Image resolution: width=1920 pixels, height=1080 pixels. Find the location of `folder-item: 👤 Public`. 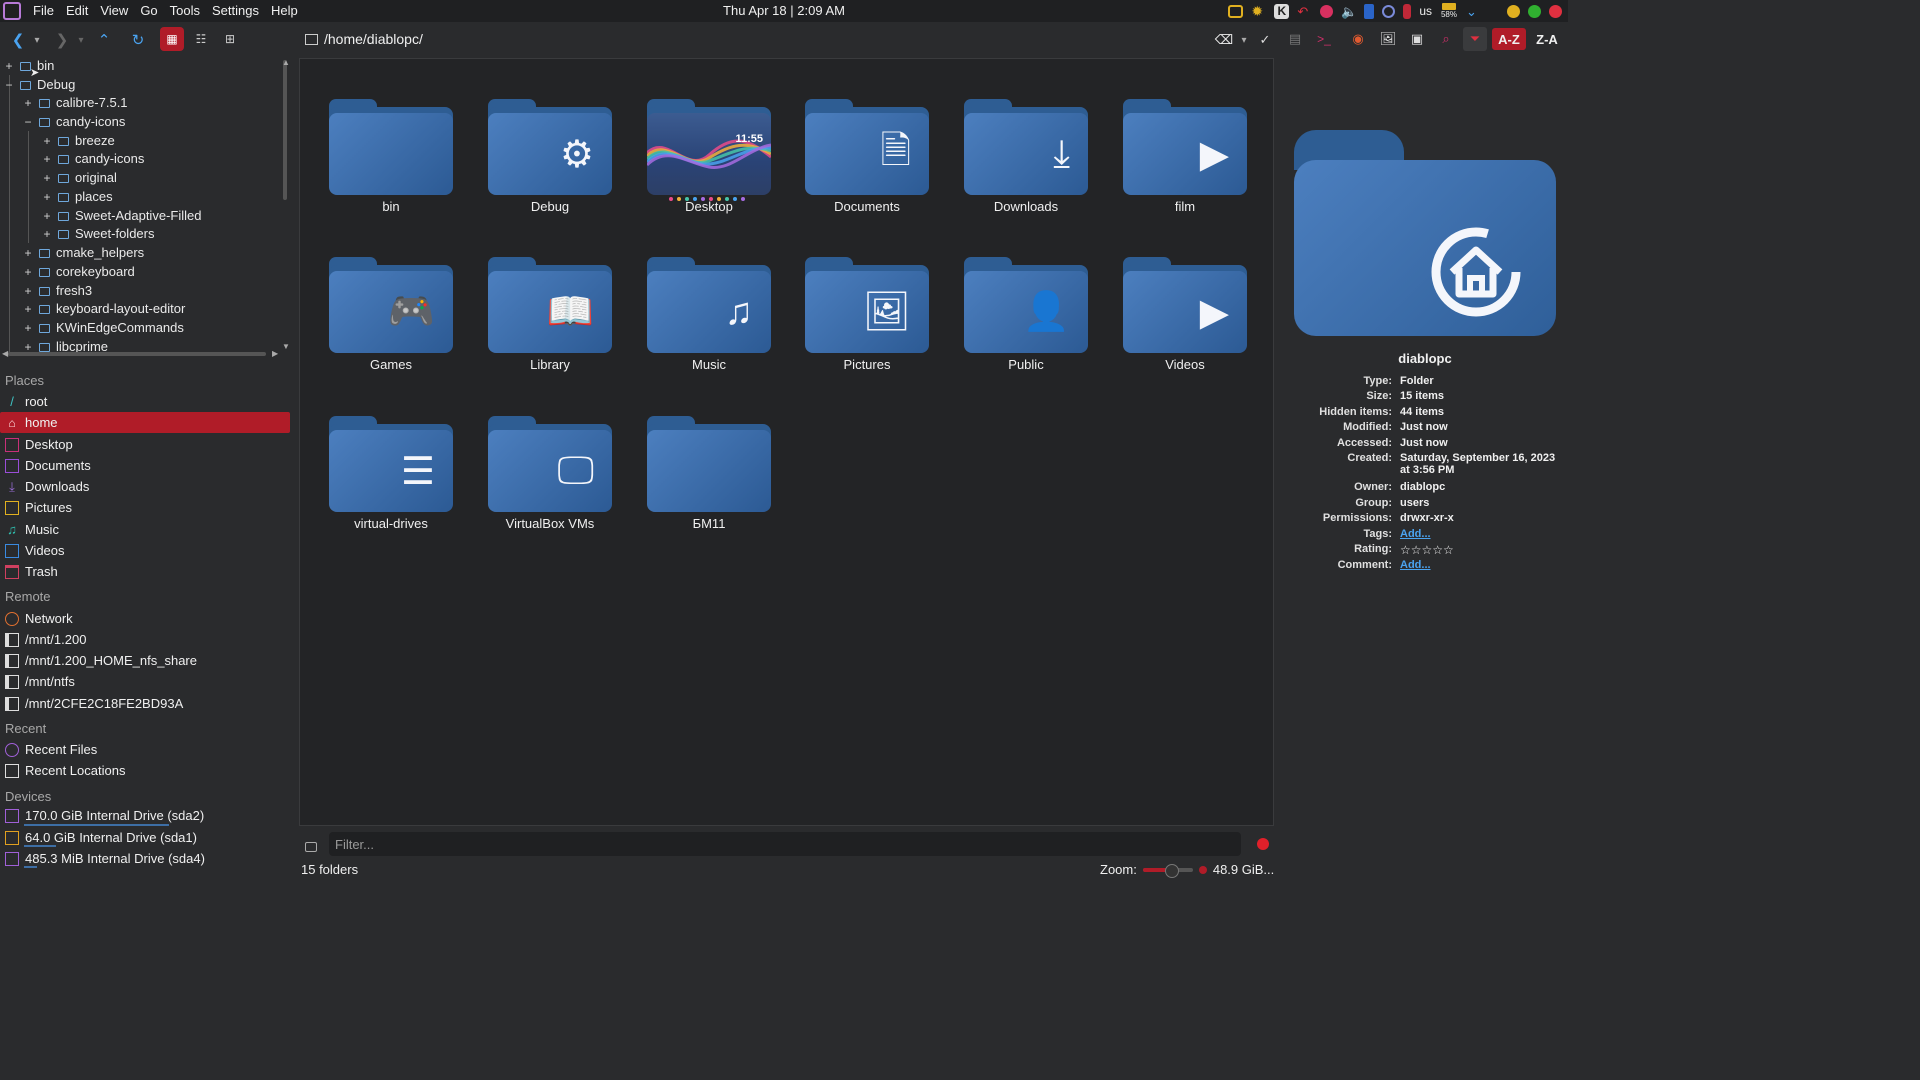

folder-item: 👤 Public is located at coordinates (1026, 327).